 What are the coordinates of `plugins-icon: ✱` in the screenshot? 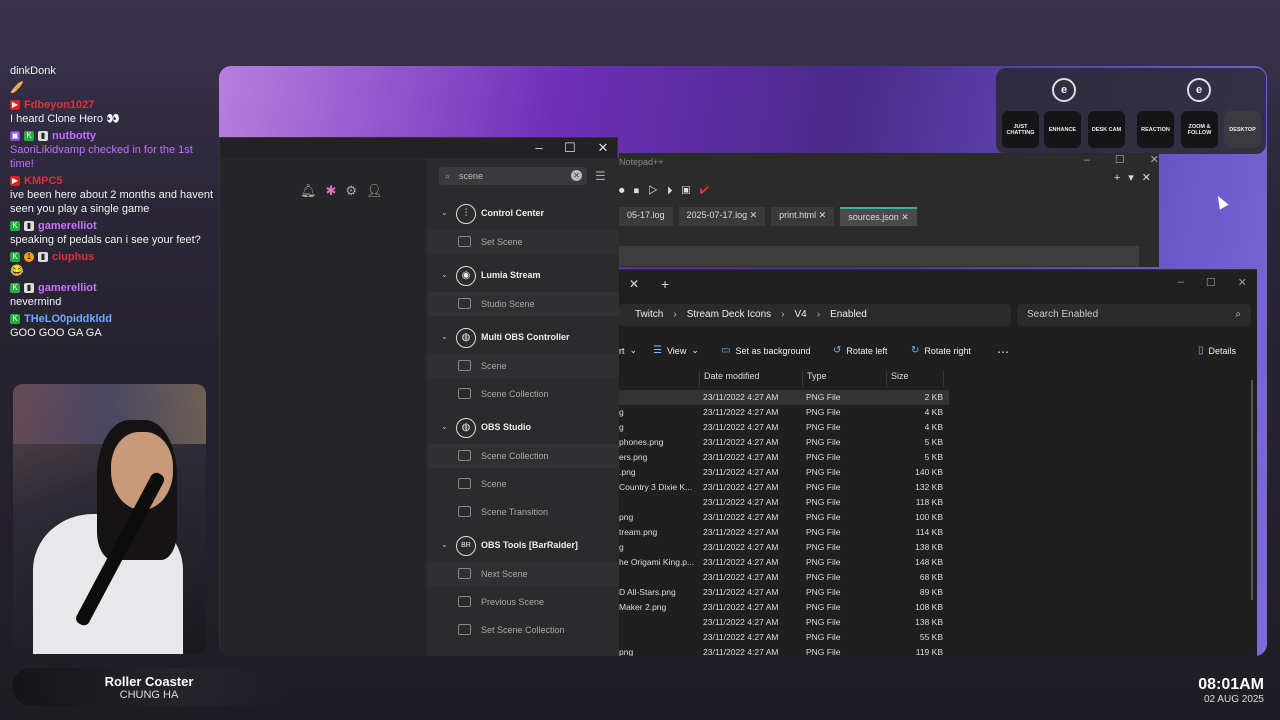 It's located at (331, 191).